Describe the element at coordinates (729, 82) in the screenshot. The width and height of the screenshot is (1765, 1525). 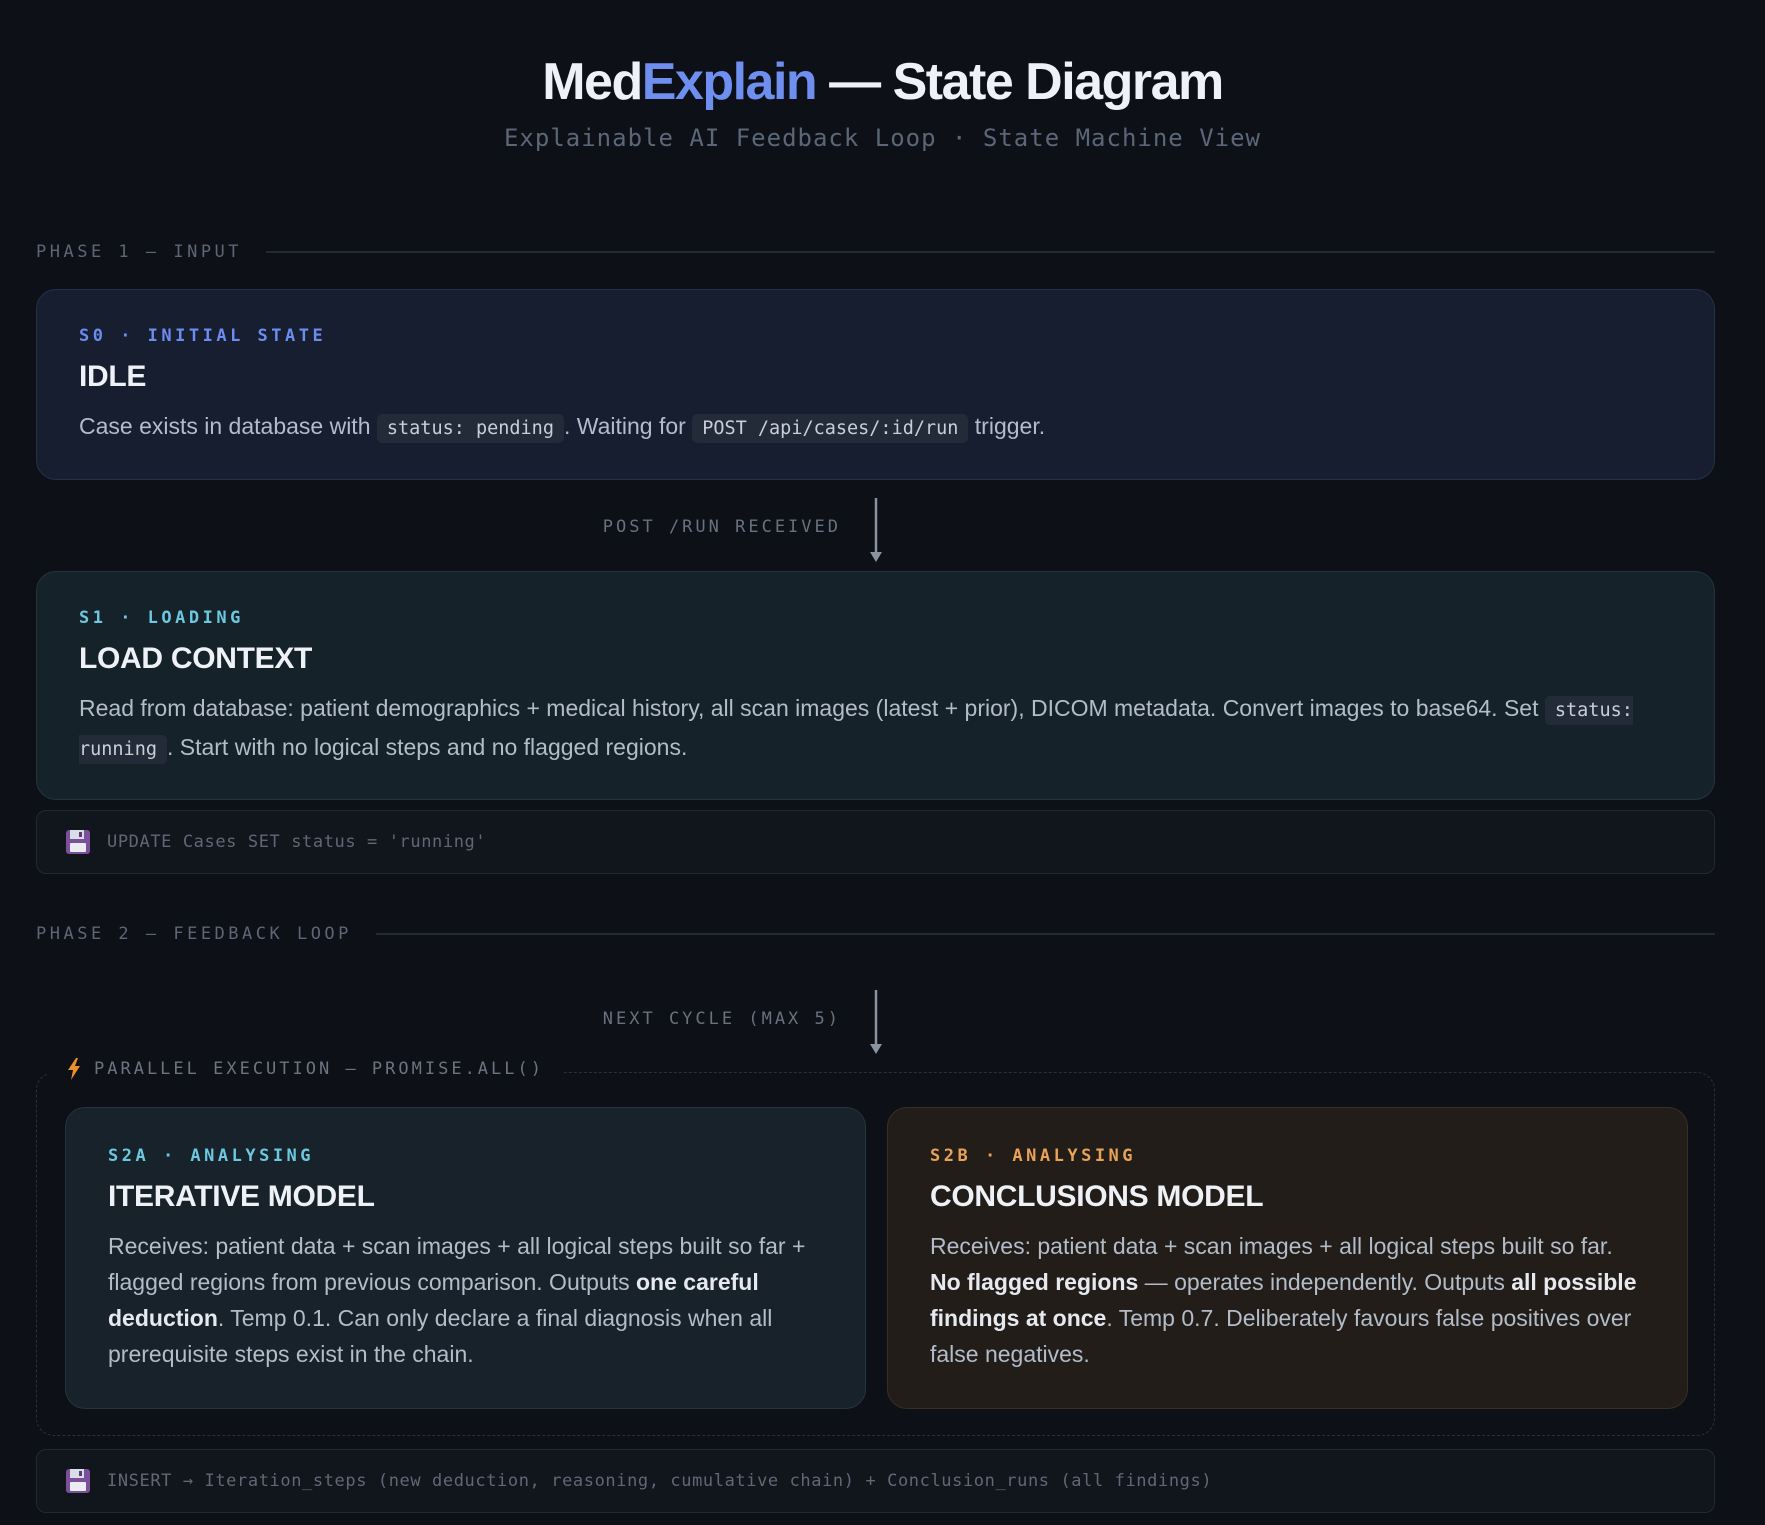
I see `title-accent: Explain` at that location.